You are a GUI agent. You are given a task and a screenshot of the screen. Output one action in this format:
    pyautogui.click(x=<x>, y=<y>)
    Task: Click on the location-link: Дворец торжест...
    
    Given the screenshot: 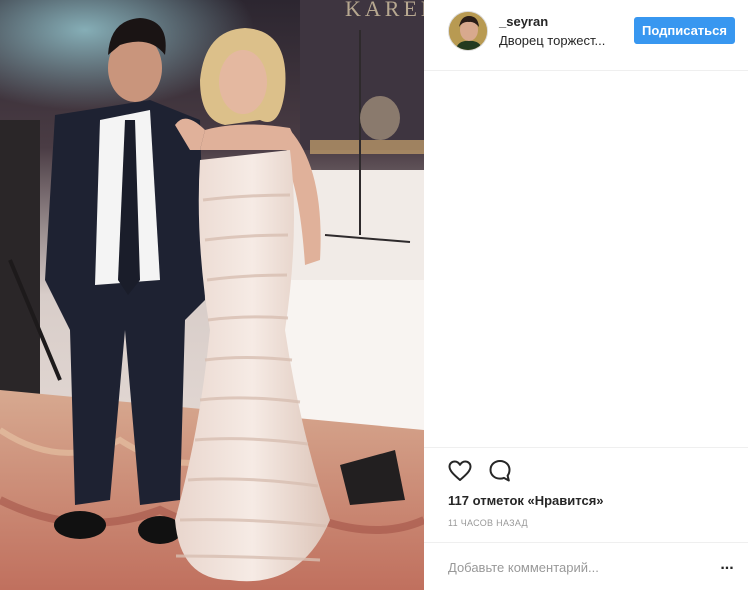 What is the action you would take?
    pyautogui.click(x=555, y=40)
    